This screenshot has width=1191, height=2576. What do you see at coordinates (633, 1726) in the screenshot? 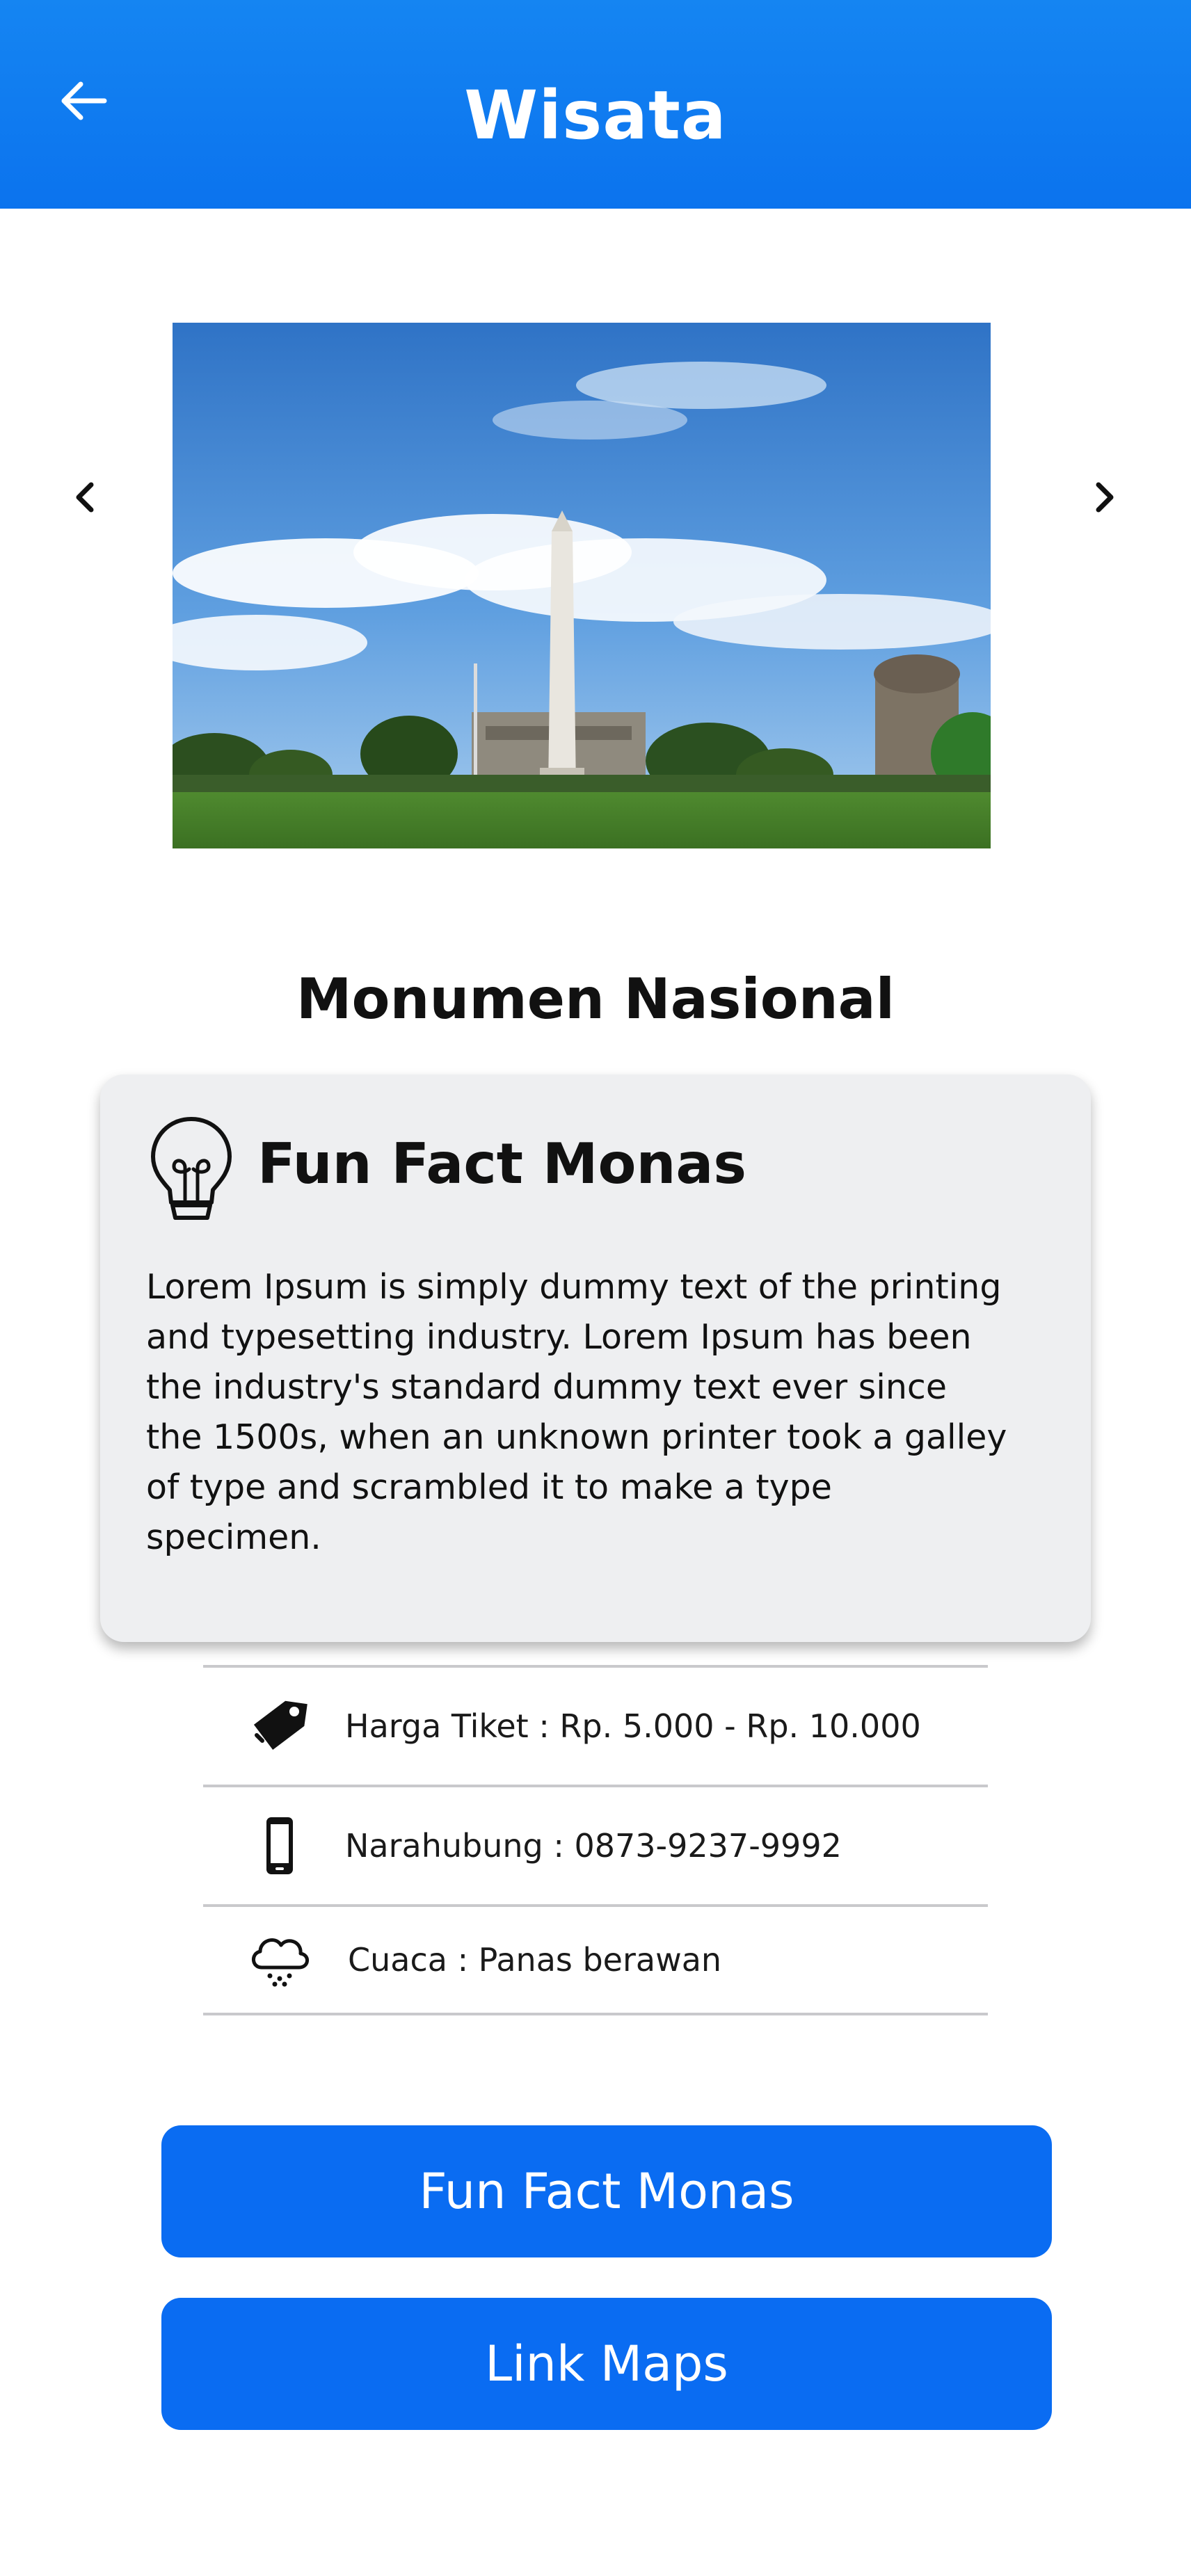
I see `ticket-price-text: Harga Tiket : Rp. 5.000 - Rp. 10.000` at bounding box center [633, 1726].